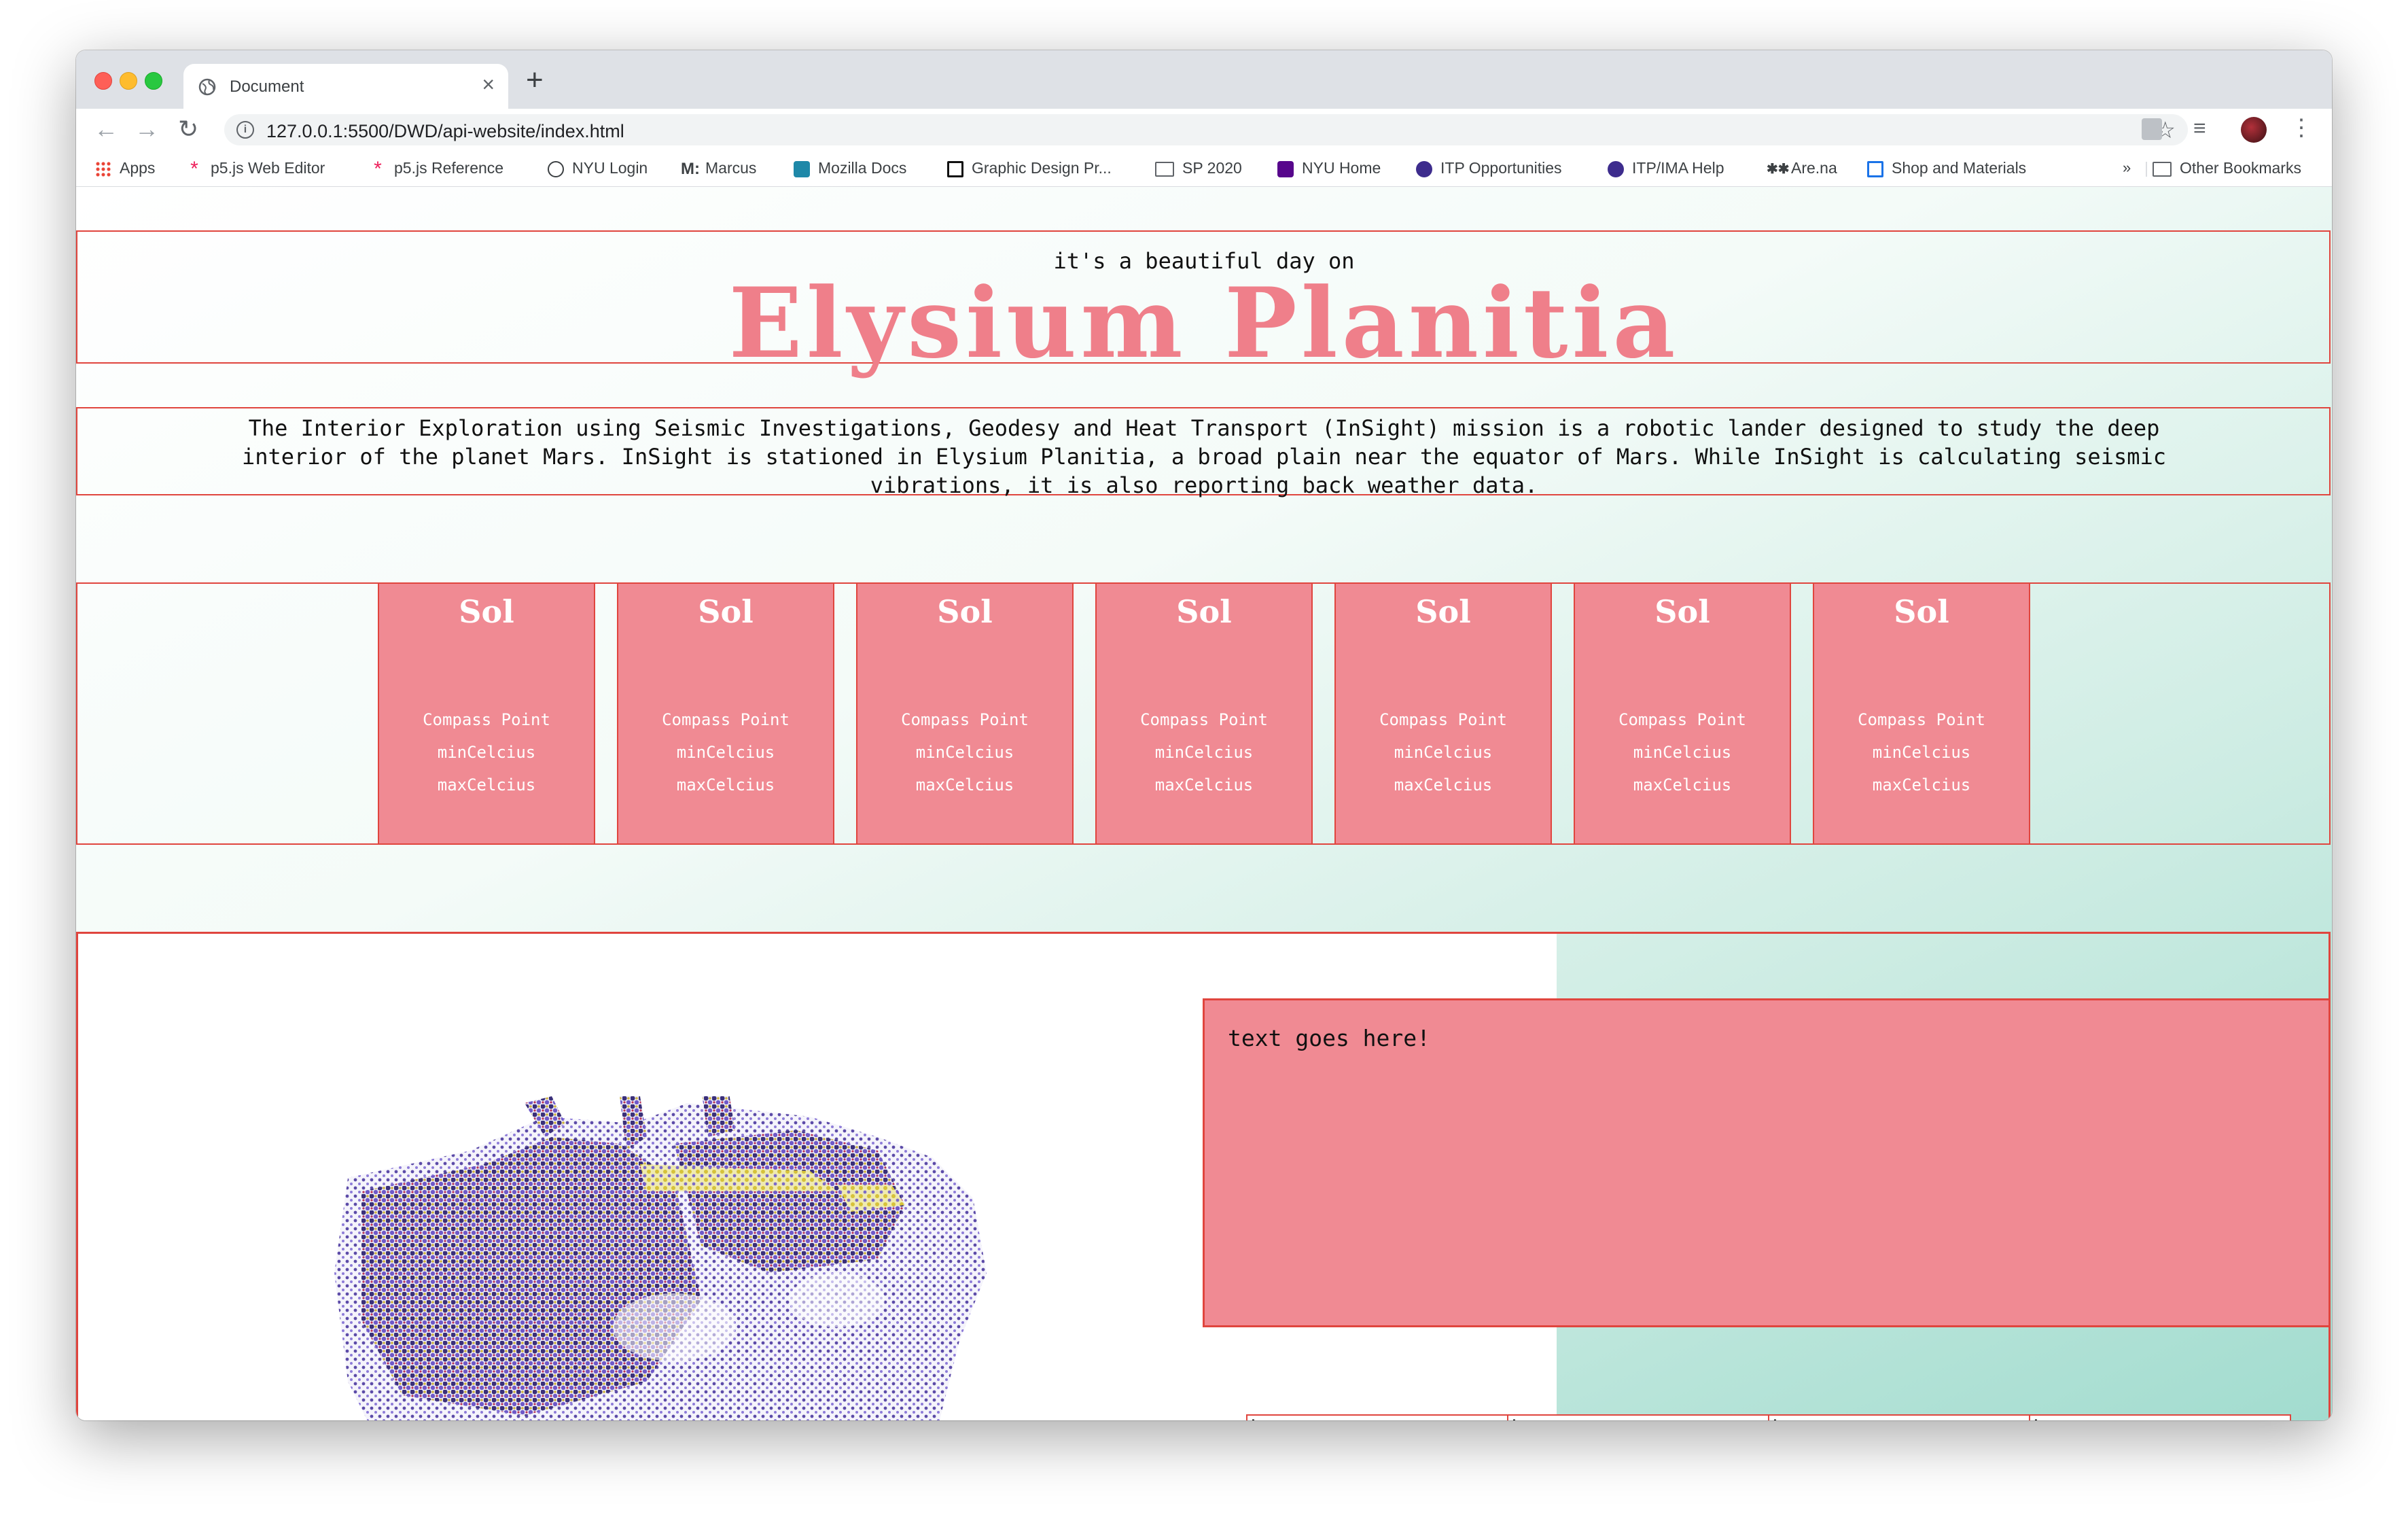  Describe the element at coordinates (535, 80) in the screenshot. I see `new-tab-button: +` at that location.